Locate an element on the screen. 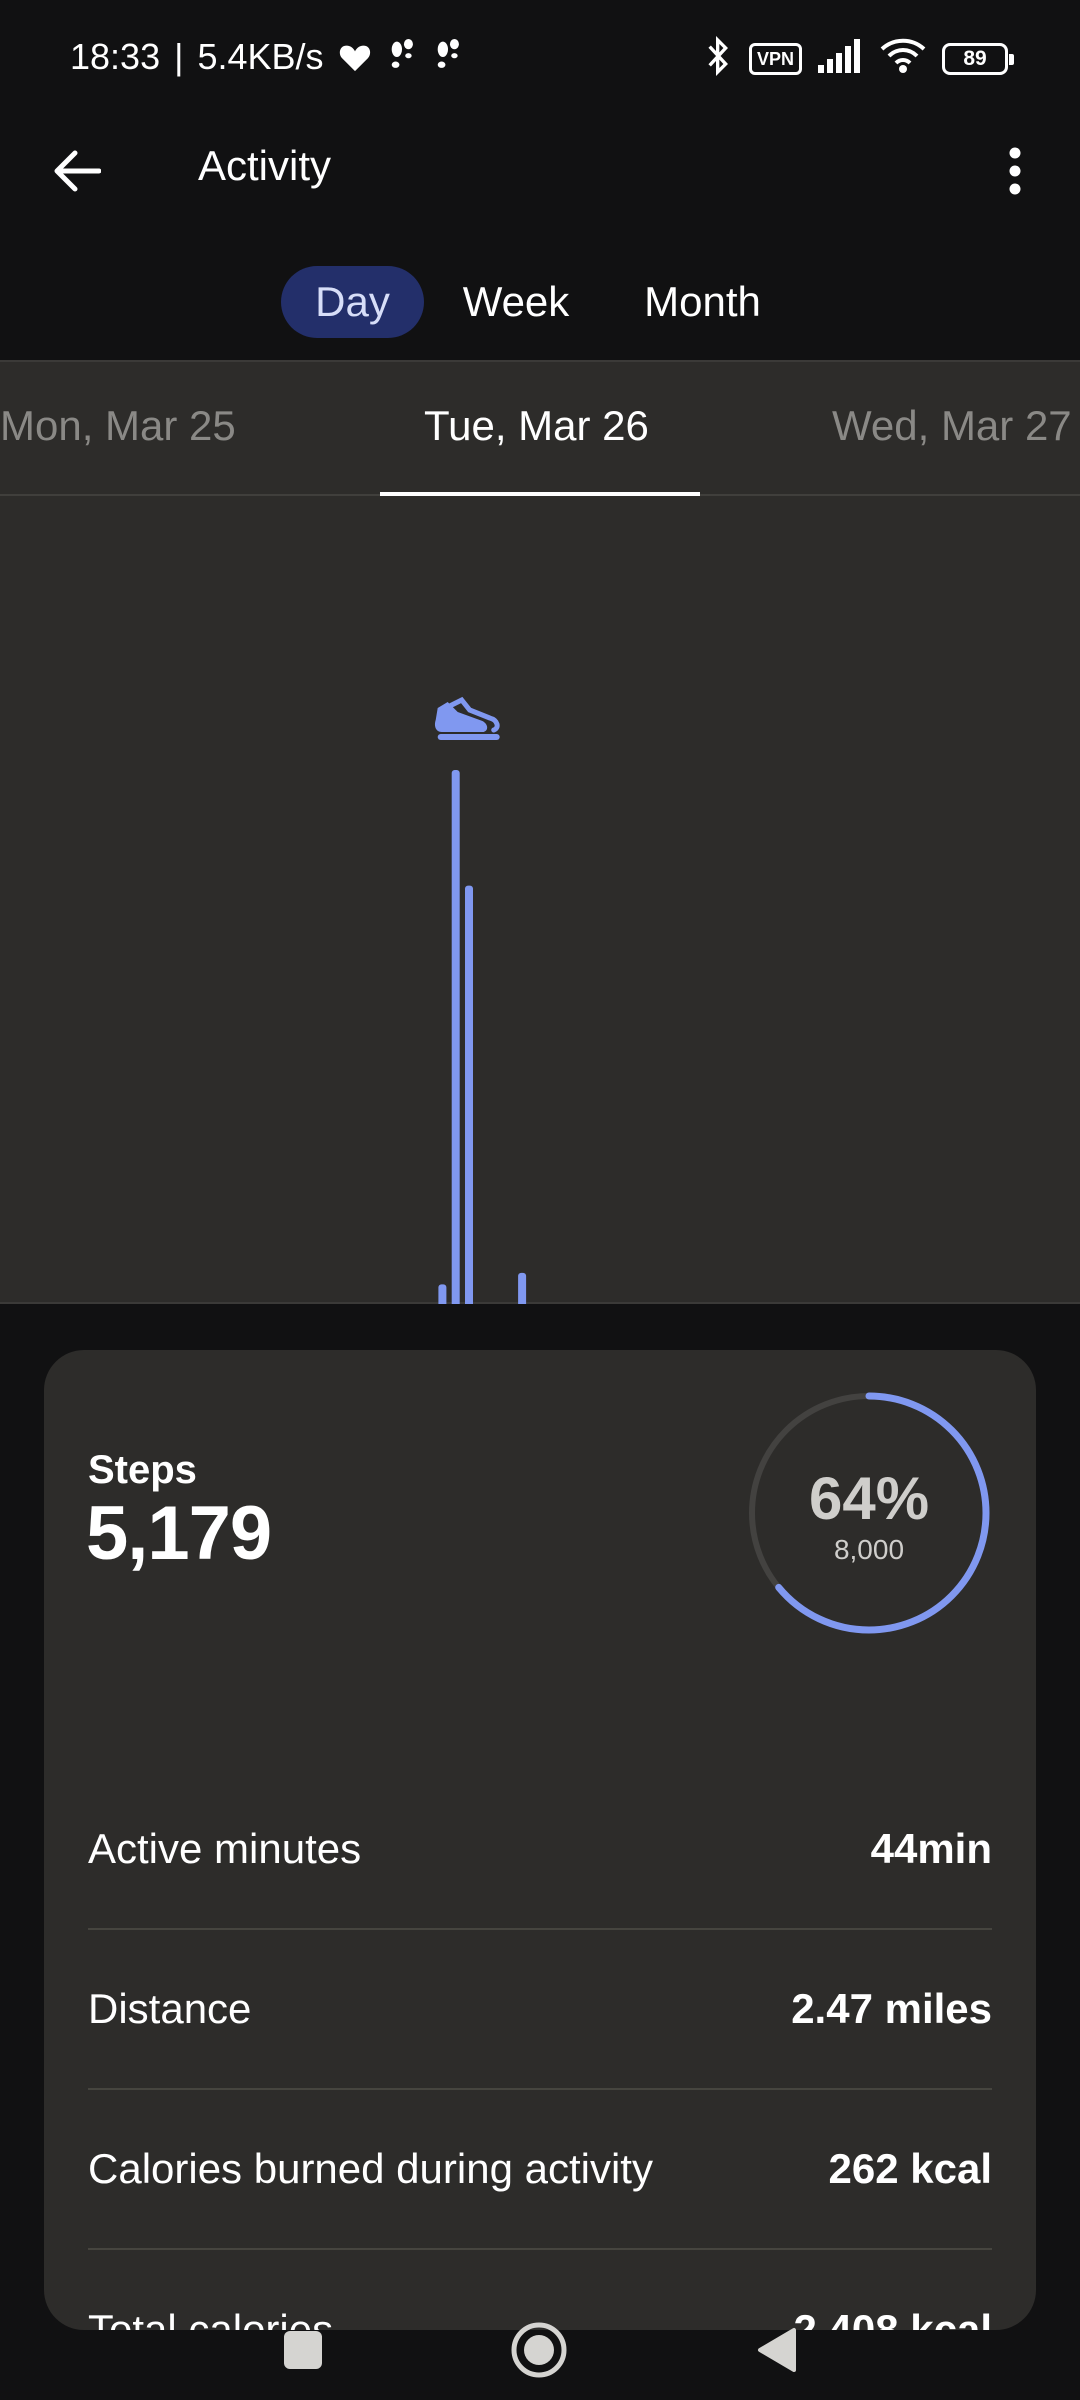 This screenshot has width=1080, height=2400. shoe-icon is located at coordinates (467, 718).